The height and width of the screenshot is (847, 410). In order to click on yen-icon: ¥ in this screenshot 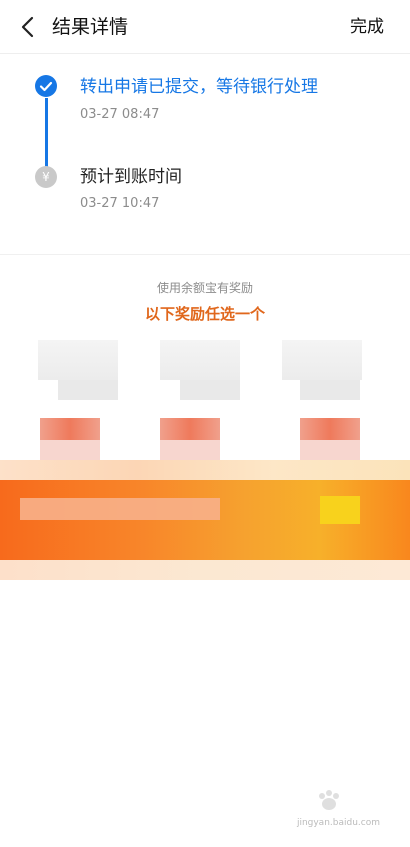, I will do `click(46, 177)`.